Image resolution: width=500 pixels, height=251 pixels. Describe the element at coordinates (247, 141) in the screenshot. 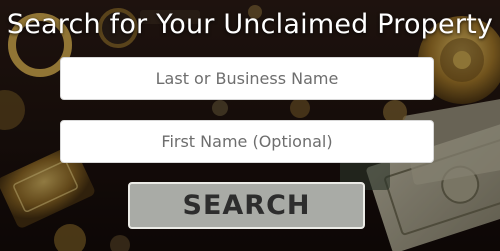

I see `first-name-input` at that location.